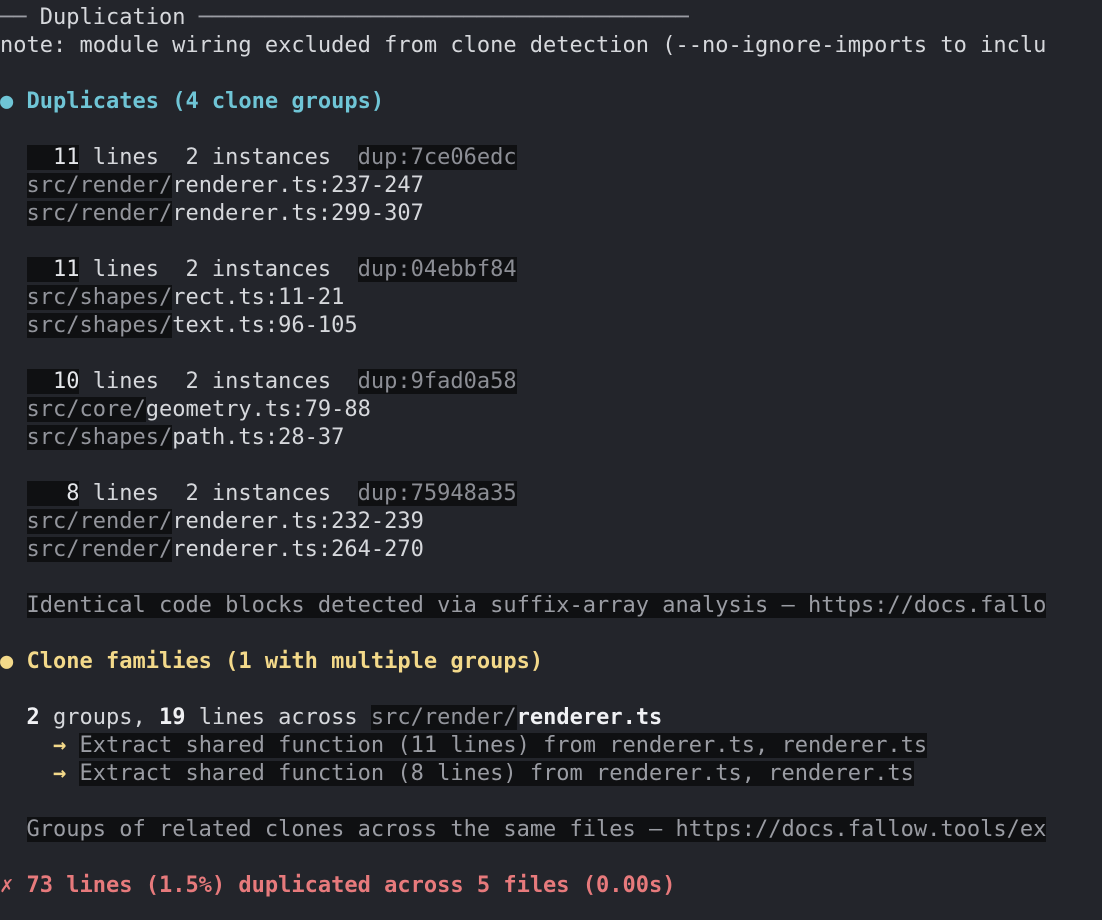 This screenshot has height=920, width=1102. What do you see at coordinates (7, 885) in the screenshot?
I see `cross-icon: ✗` at bounding box center [7, 885].